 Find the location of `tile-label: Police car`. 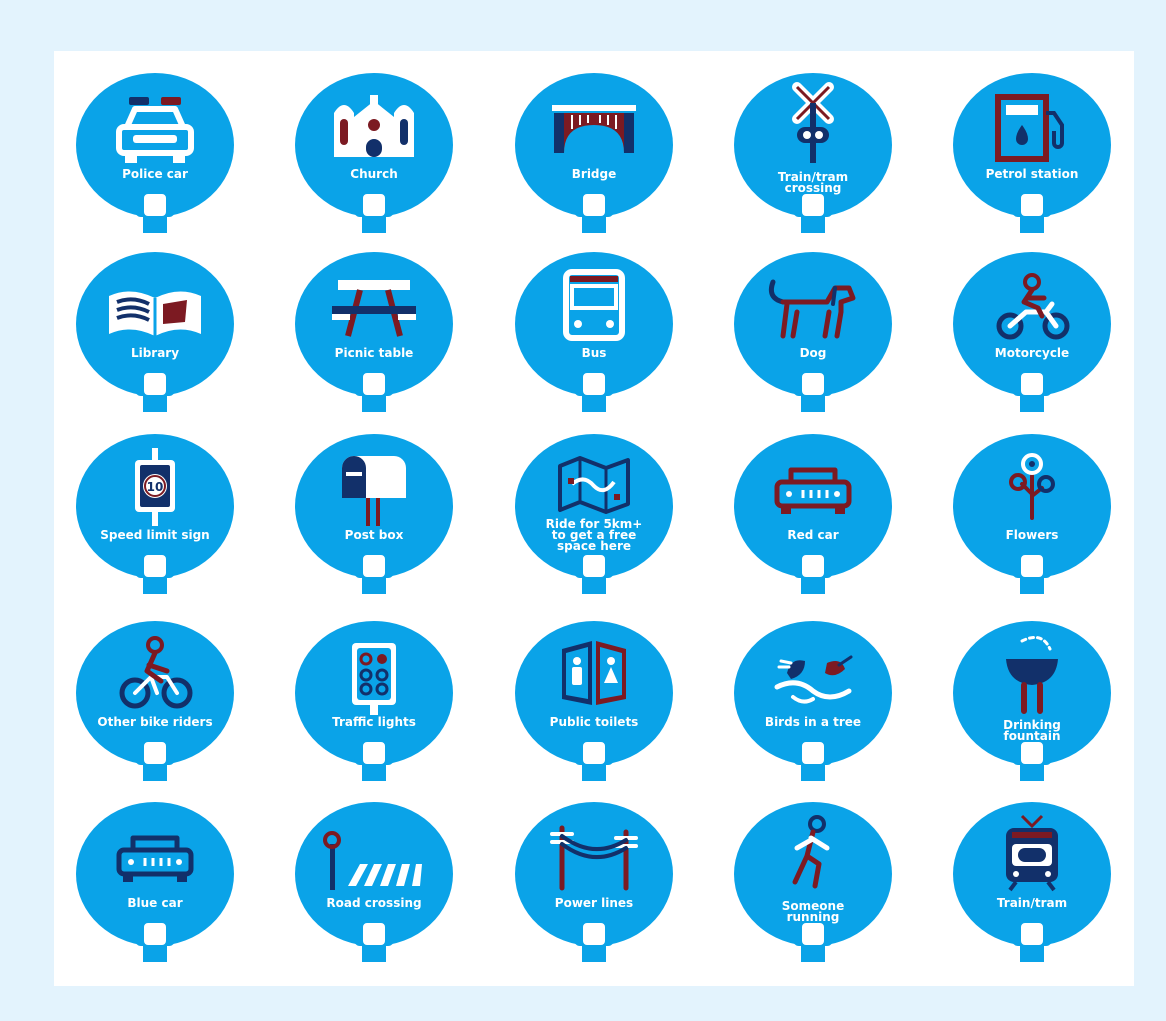

tile-label: Police car is located at coordinates (155, 174).